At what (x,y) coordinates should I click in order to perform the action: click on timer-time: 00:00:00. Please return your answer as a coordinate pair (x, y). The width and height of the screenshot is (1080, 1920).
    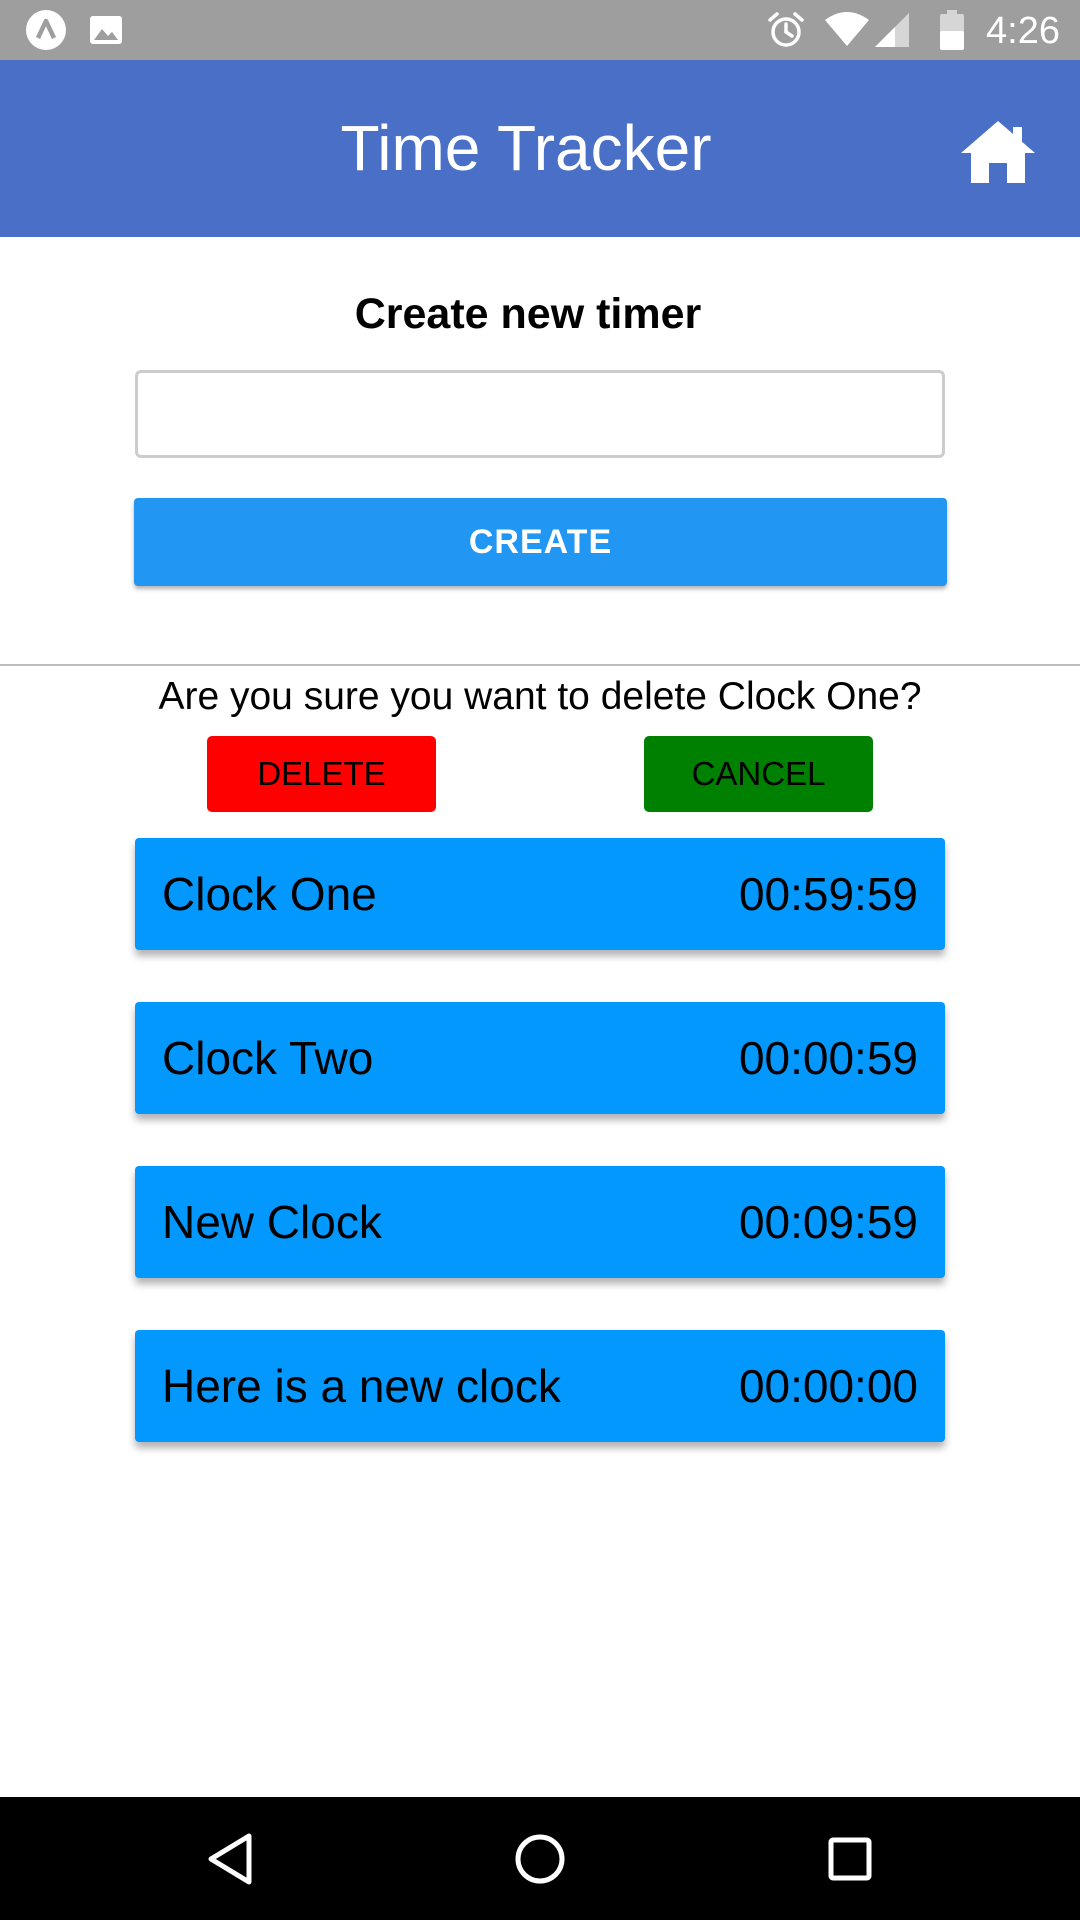
    Looking at the image, I should click on (828, 1386).